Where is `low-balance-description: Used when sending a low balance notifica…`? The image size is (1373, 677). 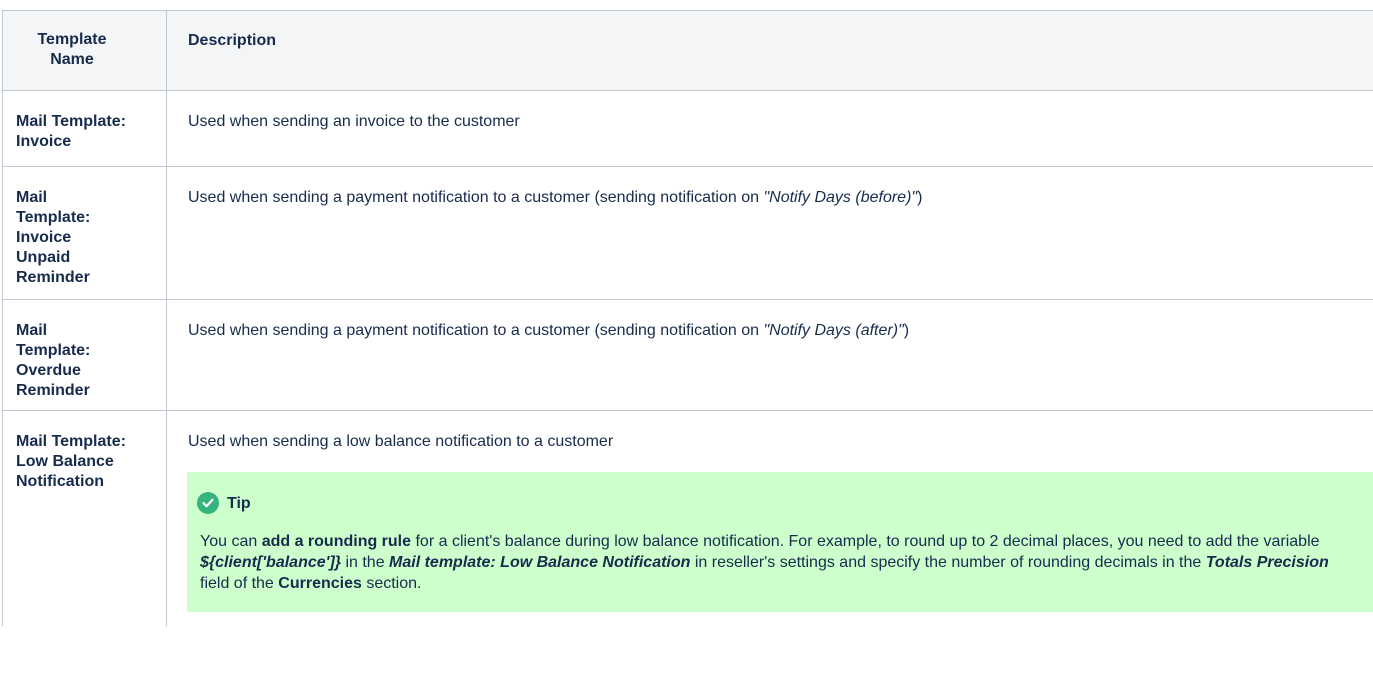
low-balance-description: Used when sending a low balance notifica… is located at coordinates (401, 441).